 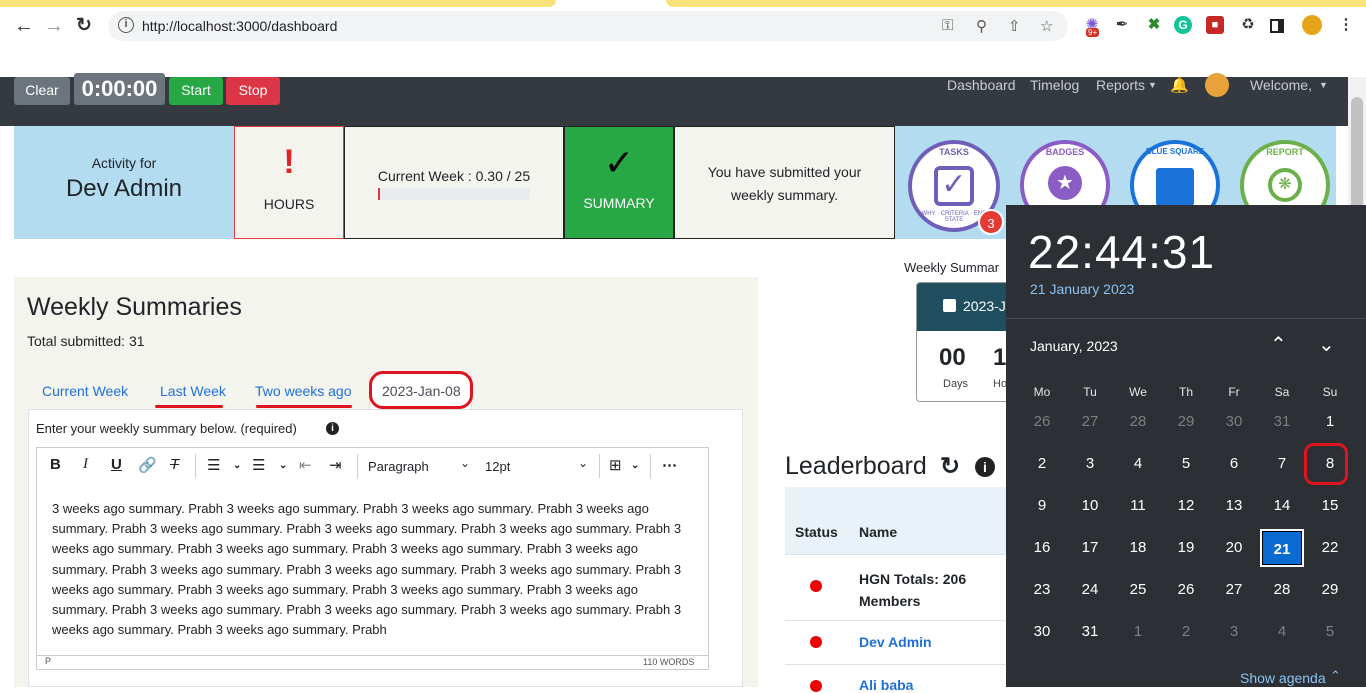 What do you see at coordinates (1120, 85) in the screenshot?
I see `nav-reports: Reports` at bounding box center [1120, 85].